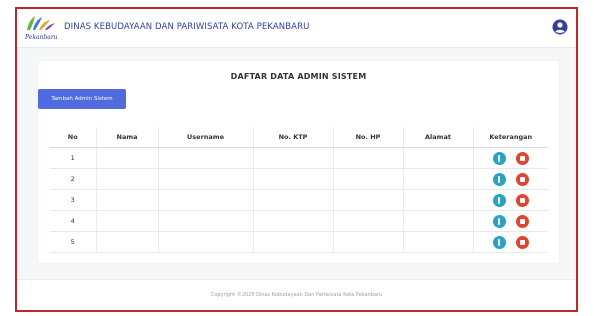 This screenshot has height=316, width=594. I want to click on table-row: 3, so click(299, 200).